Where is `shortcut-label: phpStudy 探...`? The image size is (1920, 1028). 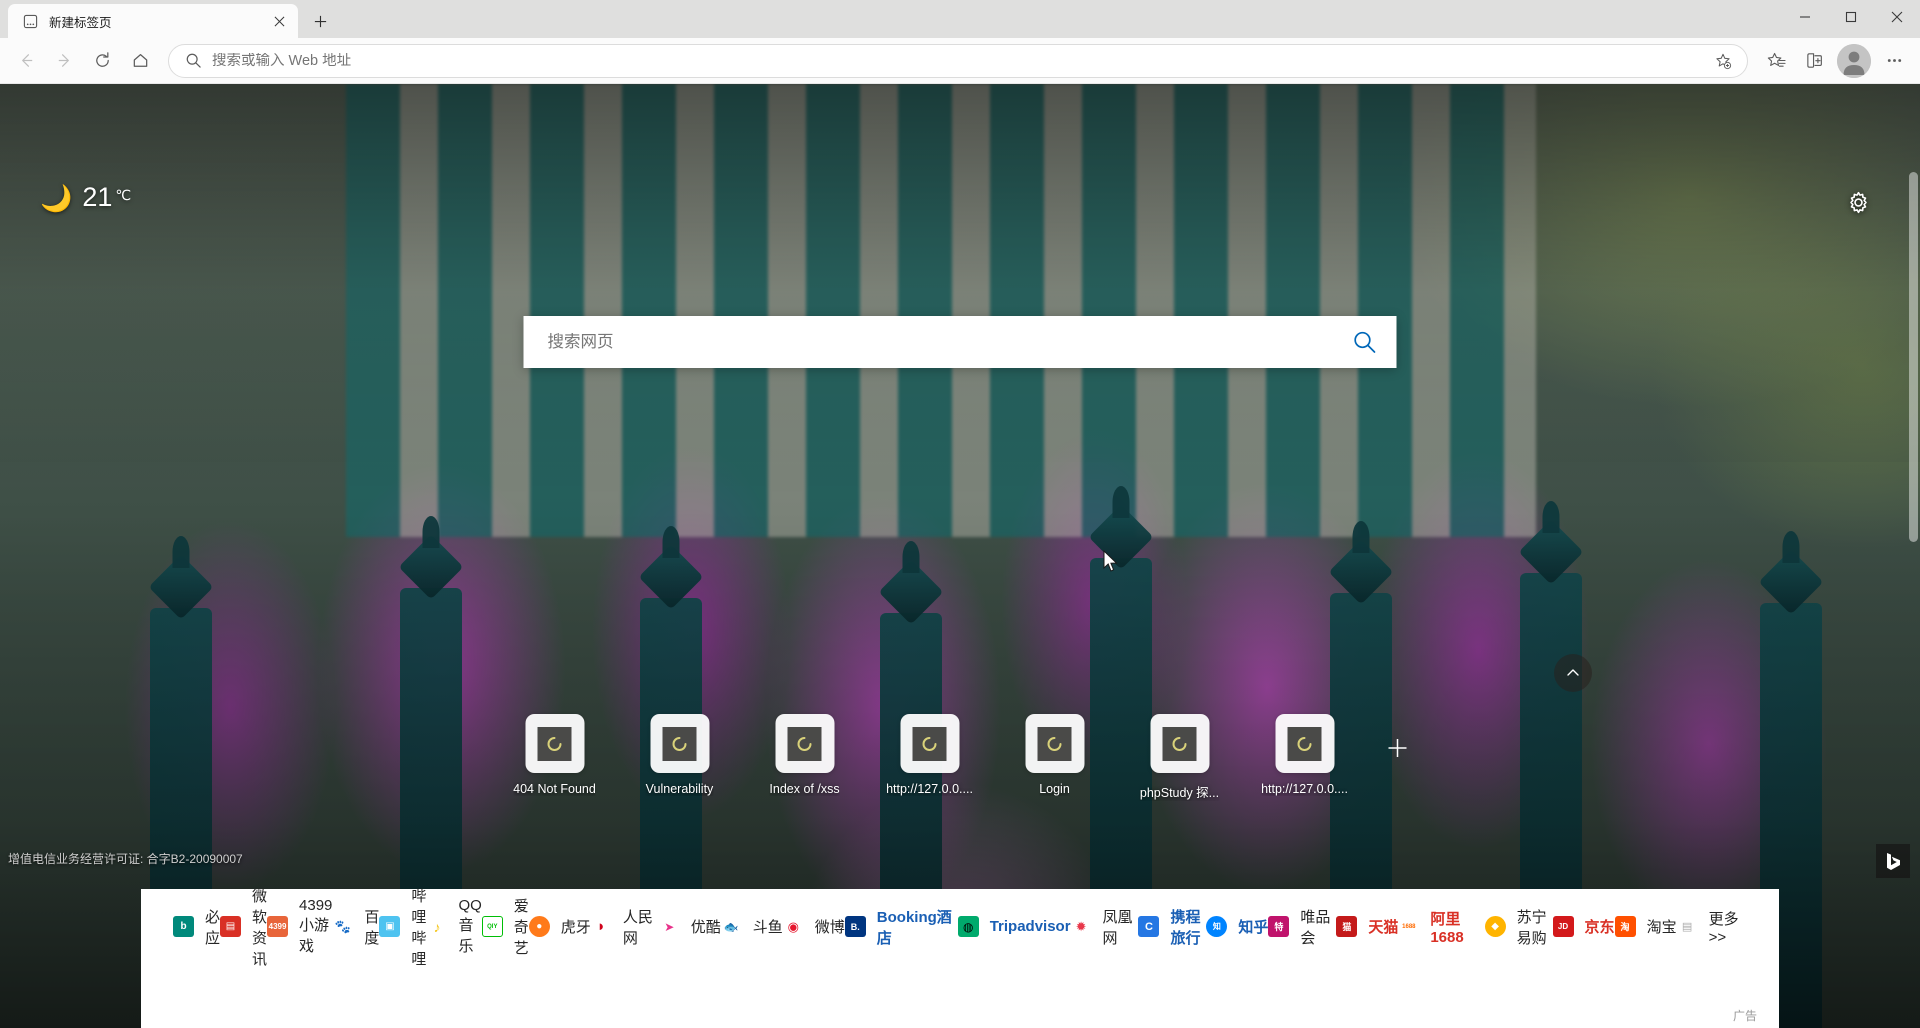
shortcut-label: phpStudy 探... is located at coordinates (1179, 793).